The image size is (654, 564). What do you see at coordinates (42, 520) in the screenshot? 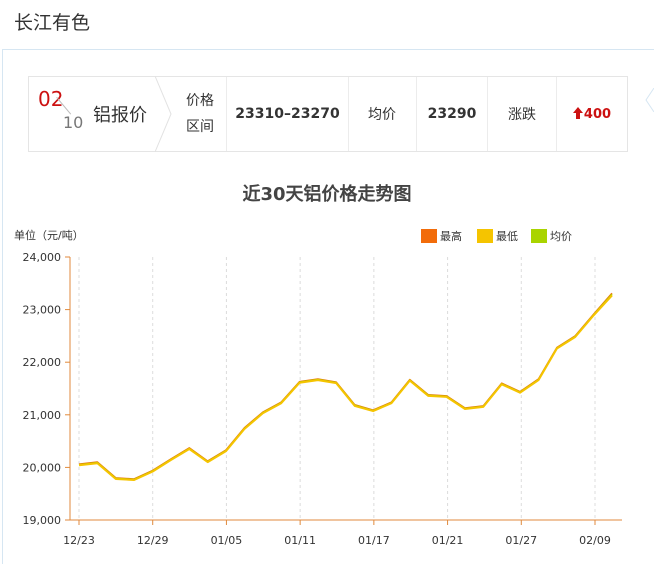
I see `y-tick-label: 19,000` at bounding box center [42, 520].